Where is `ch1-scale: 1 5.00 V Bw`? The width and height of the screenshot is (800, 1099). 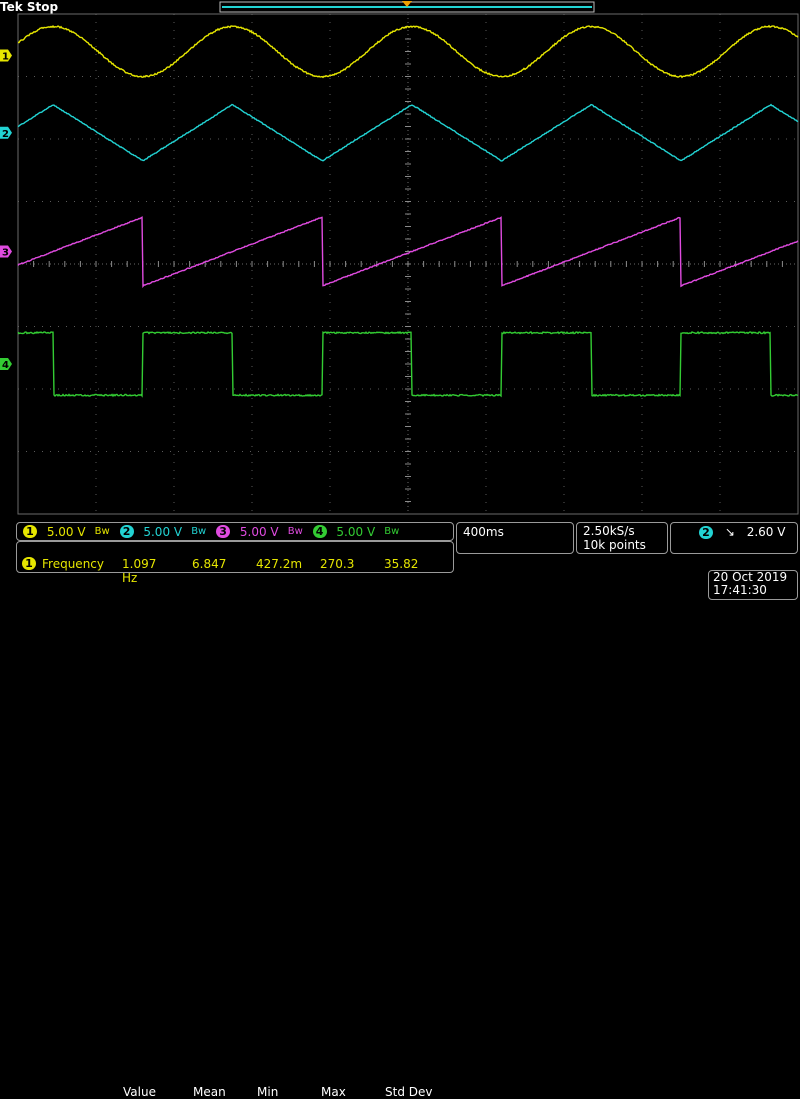 ch1-scale: 1 5.00 V Bw is located at coordinates (71, 531).